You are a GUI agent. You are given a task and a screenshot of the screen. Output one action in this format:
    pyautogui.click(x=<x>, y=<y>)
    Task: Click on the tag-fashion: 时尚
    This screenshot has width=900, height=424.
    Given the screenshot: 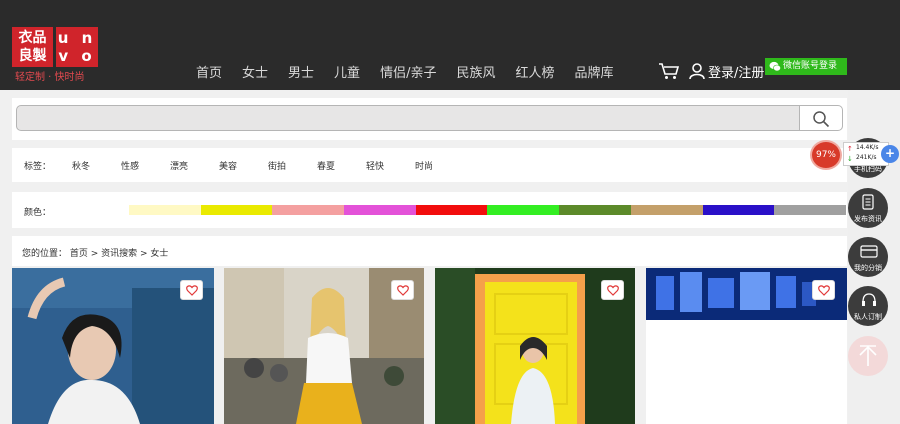 What is the action you would take?
    pyautogui.click(x=439, y=165)
    